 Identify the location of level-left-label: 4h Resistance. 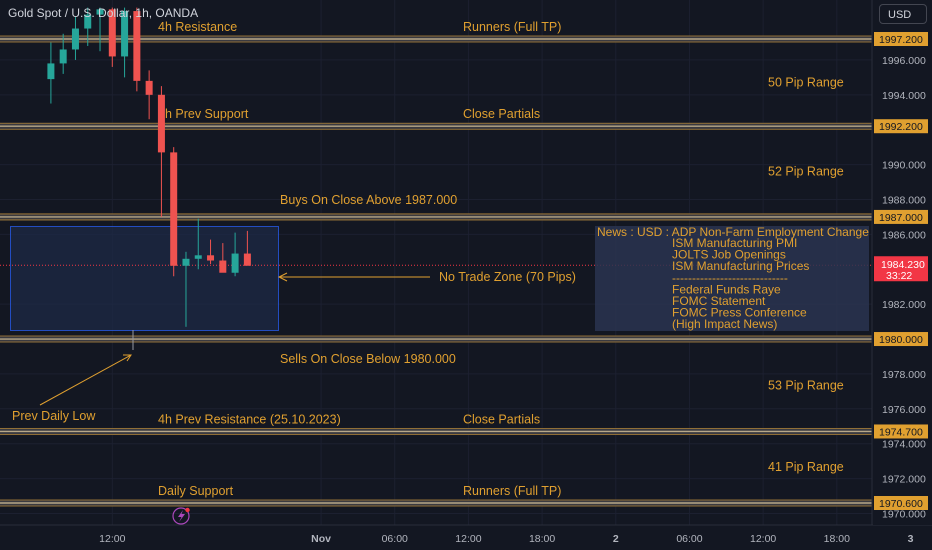
(197, 27).